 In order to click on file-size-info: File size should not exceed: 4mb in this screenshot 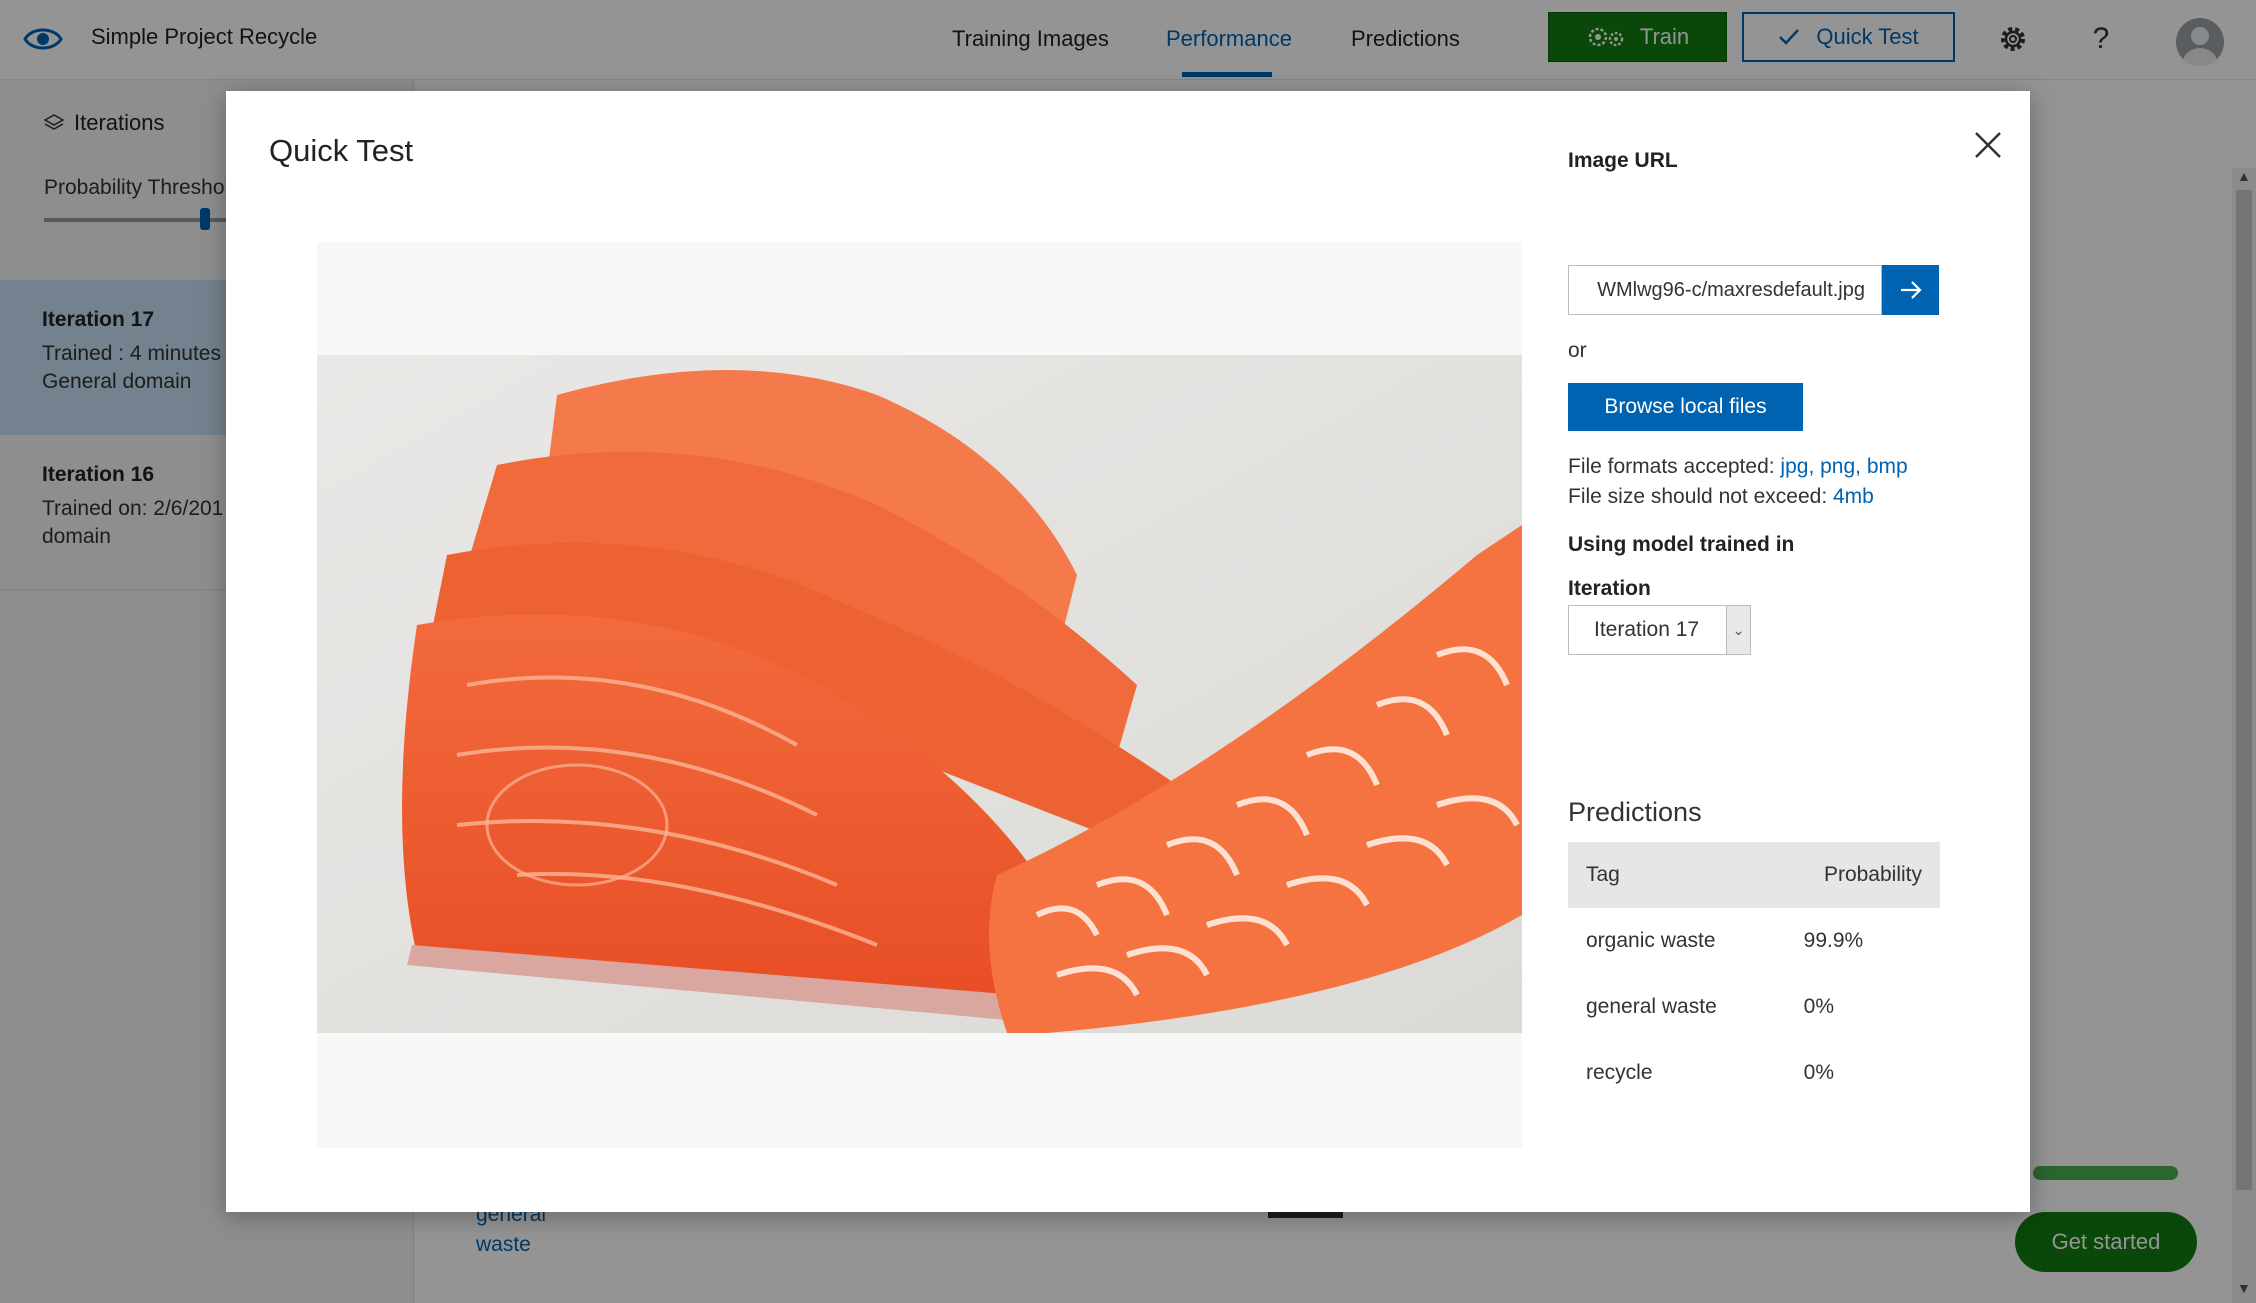, I will do `click(1721, 497)`.